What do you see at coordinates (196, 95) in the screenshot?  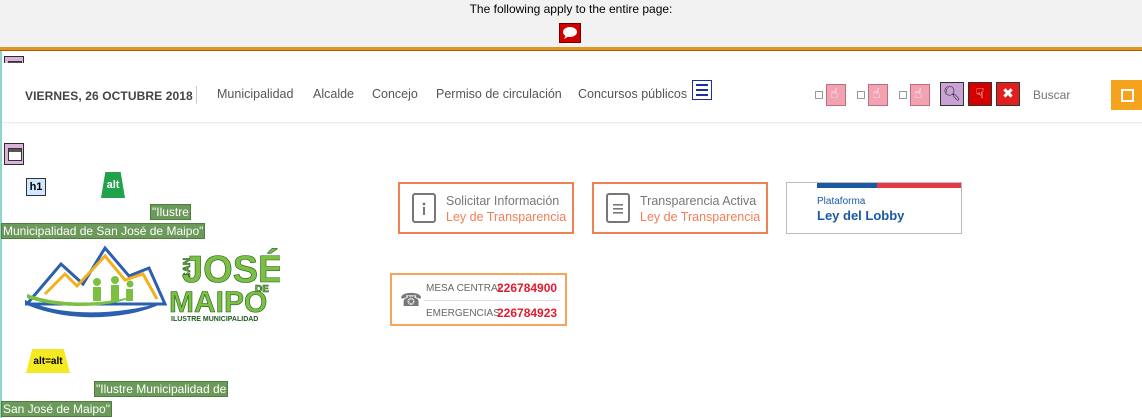 I see `header-divider` at bounding box center [196, 95].